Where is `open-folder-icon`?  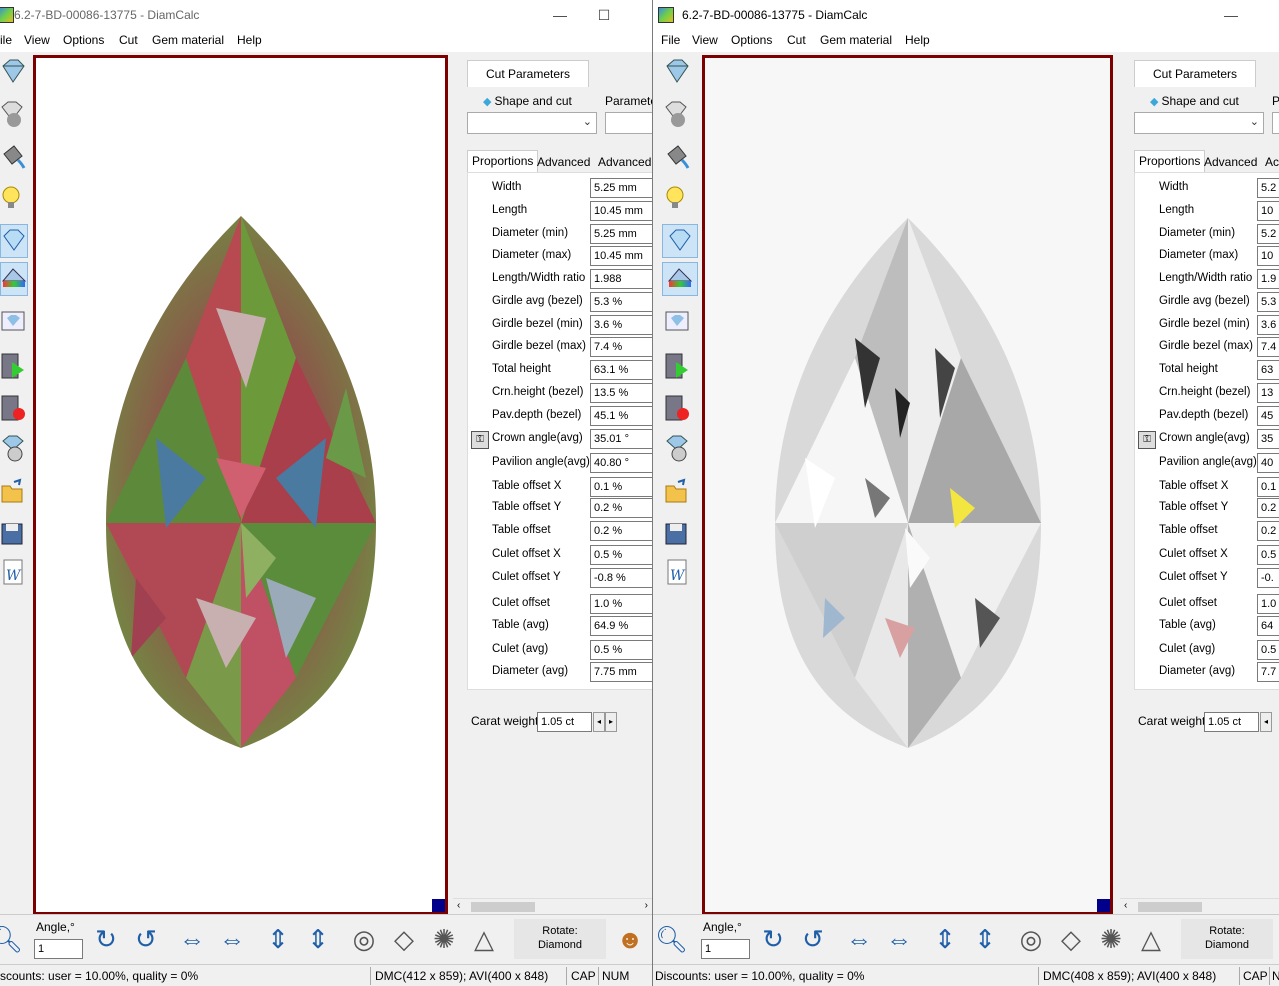 open-folder-icon is located at coordinates (677, 492).